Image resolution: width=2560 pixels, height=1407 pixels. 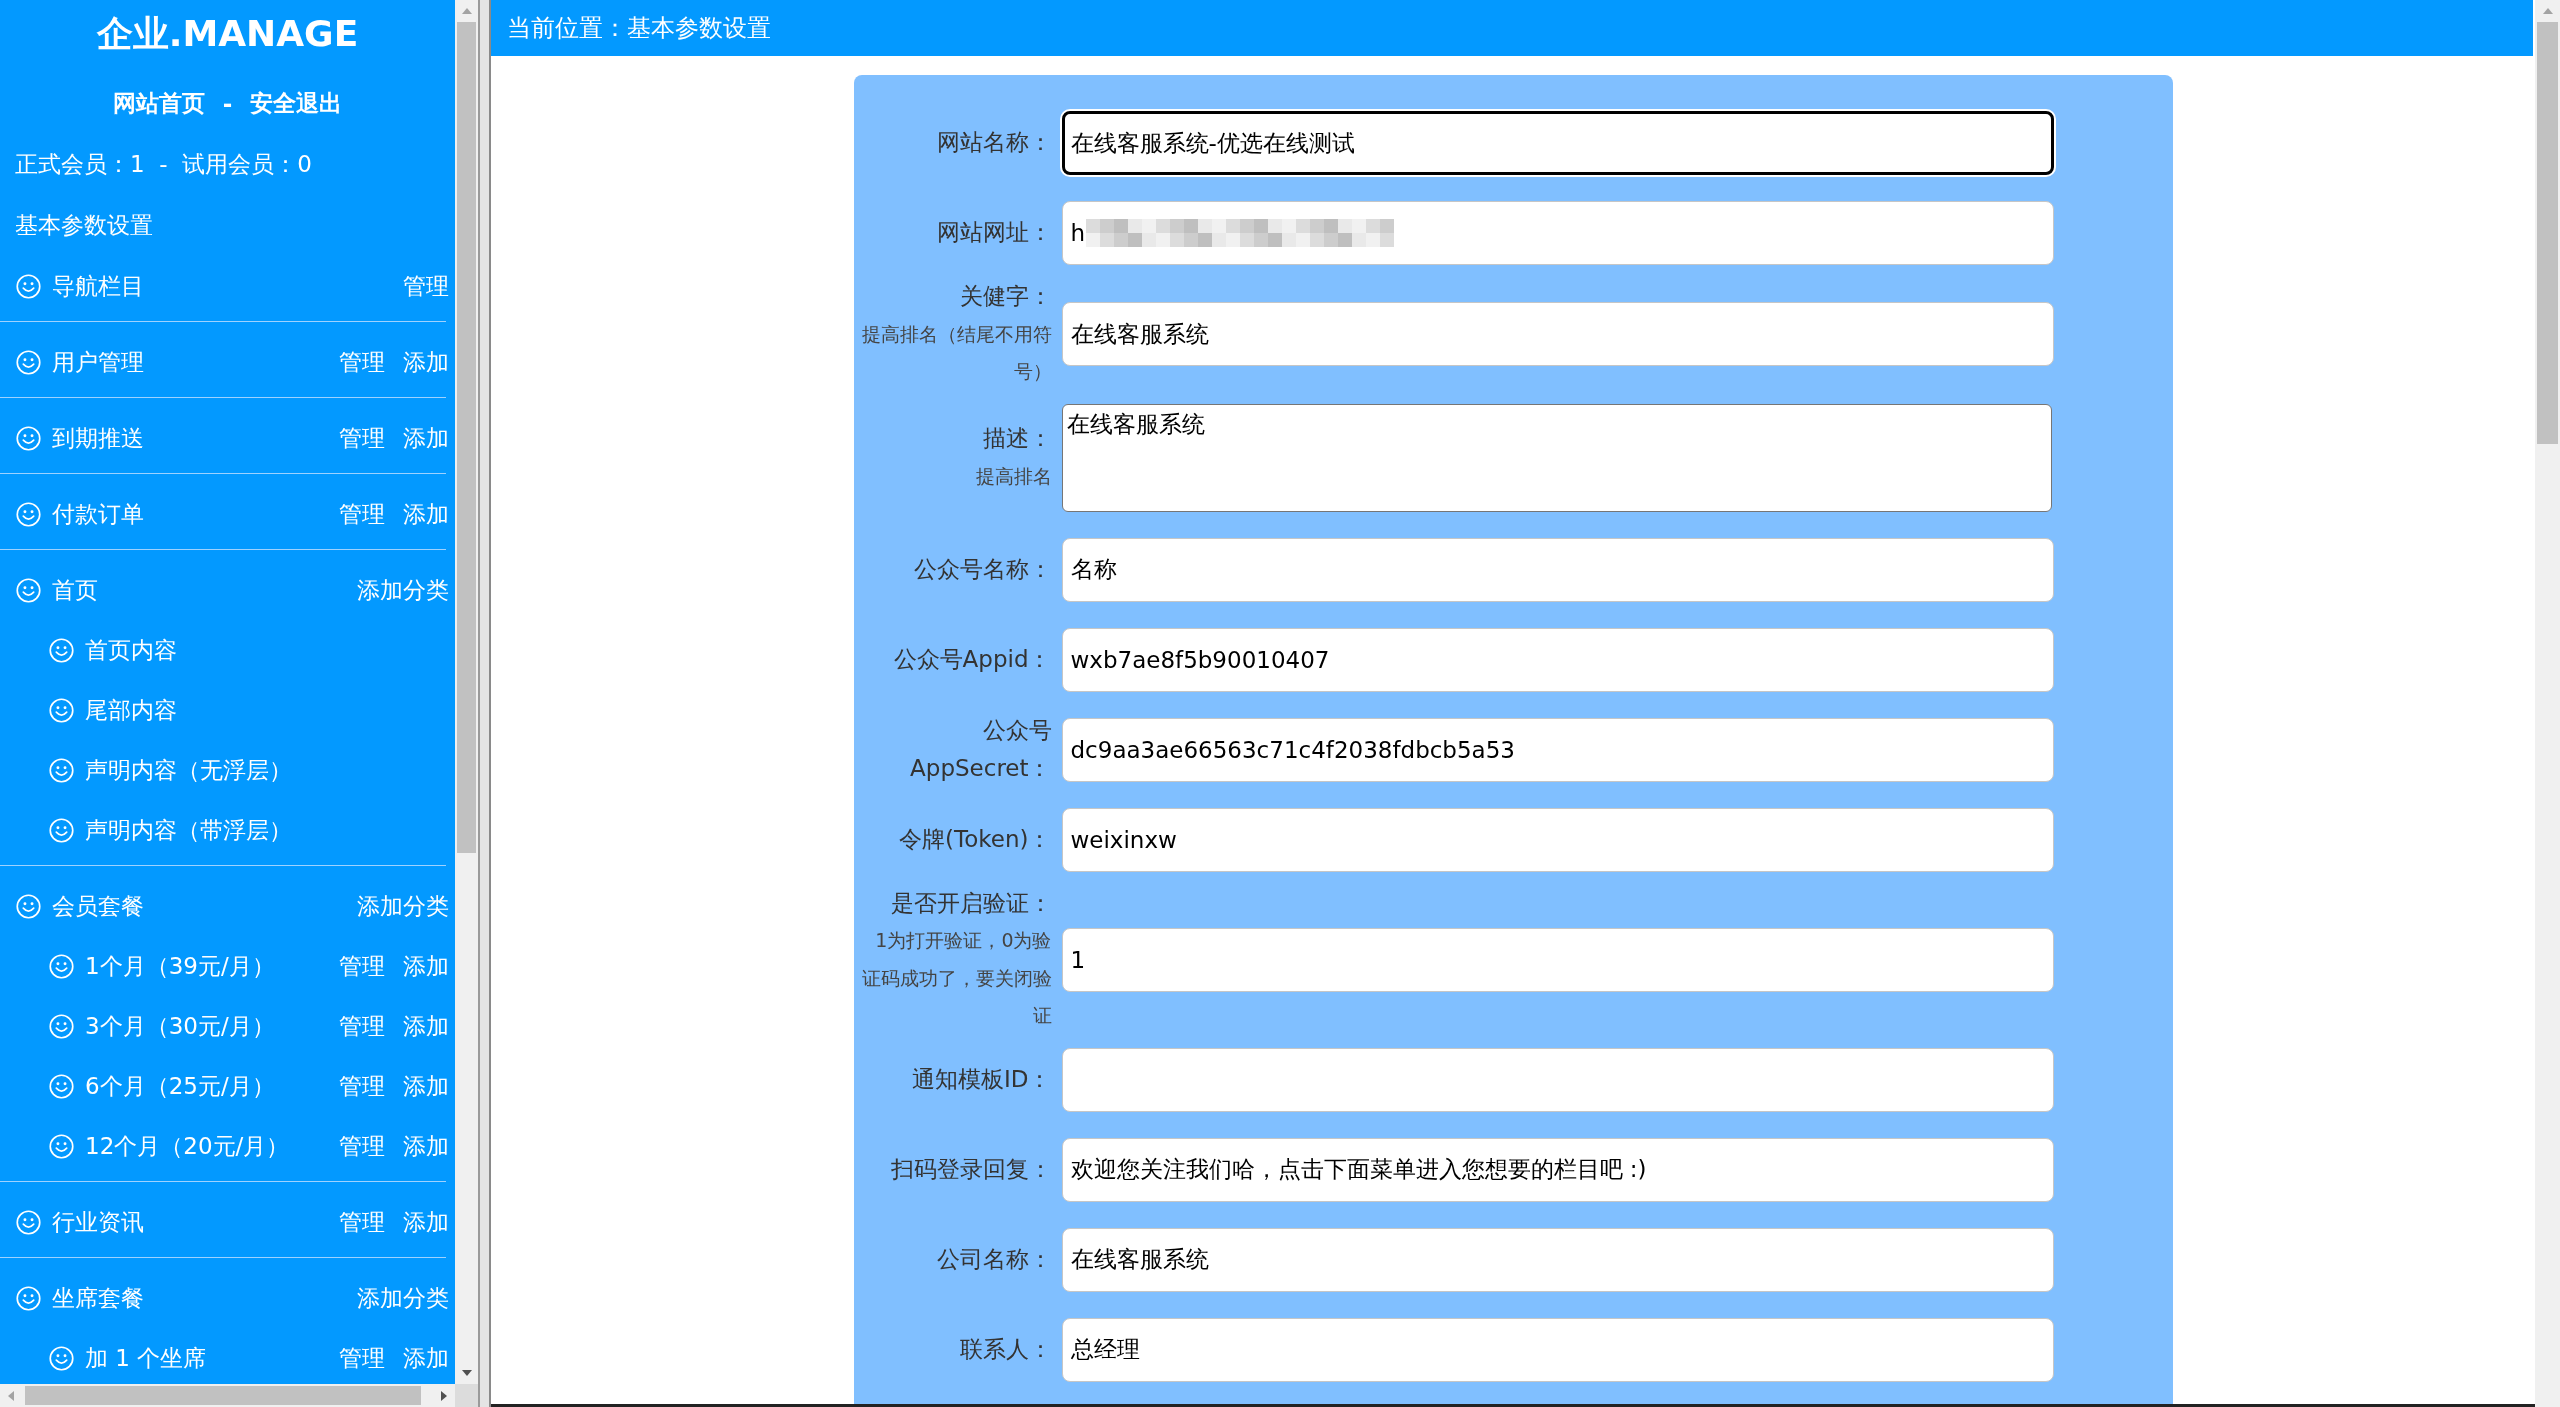 I want to click on menu-link: 基本参数设置, so click(x=84, y=225).